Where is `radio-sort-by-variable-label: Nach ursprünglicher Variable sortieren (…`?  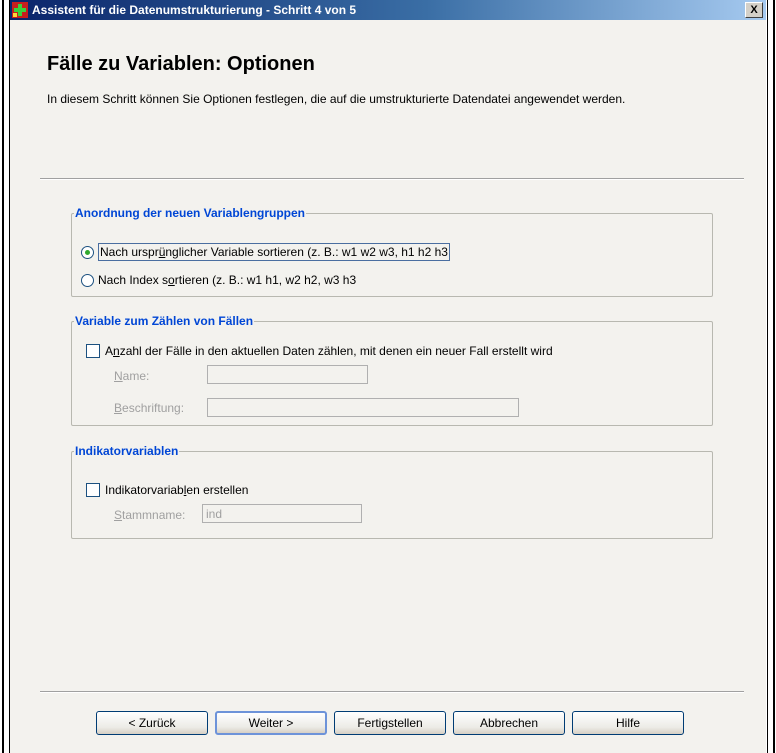
radio-sort-by-variable-label: Nach ursprünglicher Variable sortieren (… is located at coordinates (274, 252).